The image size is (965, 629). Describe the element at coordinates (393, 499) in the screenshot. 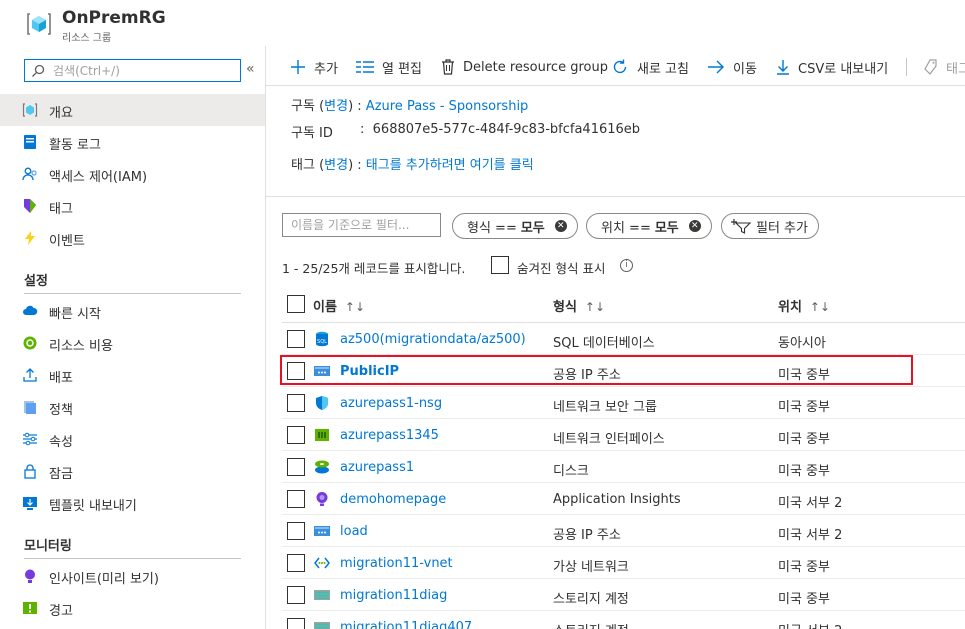

I see `resource-name-link: demohomepage` at that location.